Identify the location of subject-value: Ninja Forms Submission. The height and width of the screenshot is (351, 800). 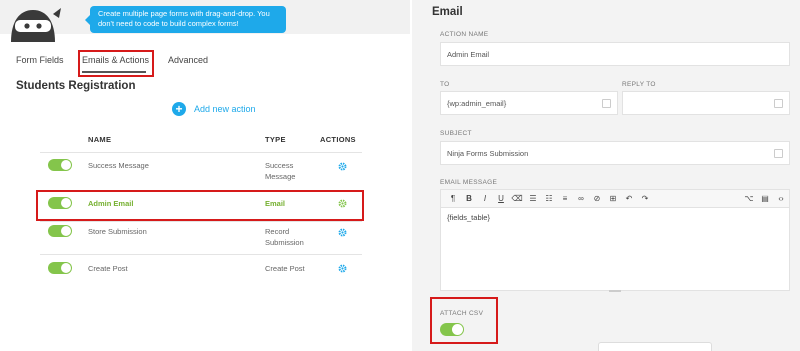
(488, 153).